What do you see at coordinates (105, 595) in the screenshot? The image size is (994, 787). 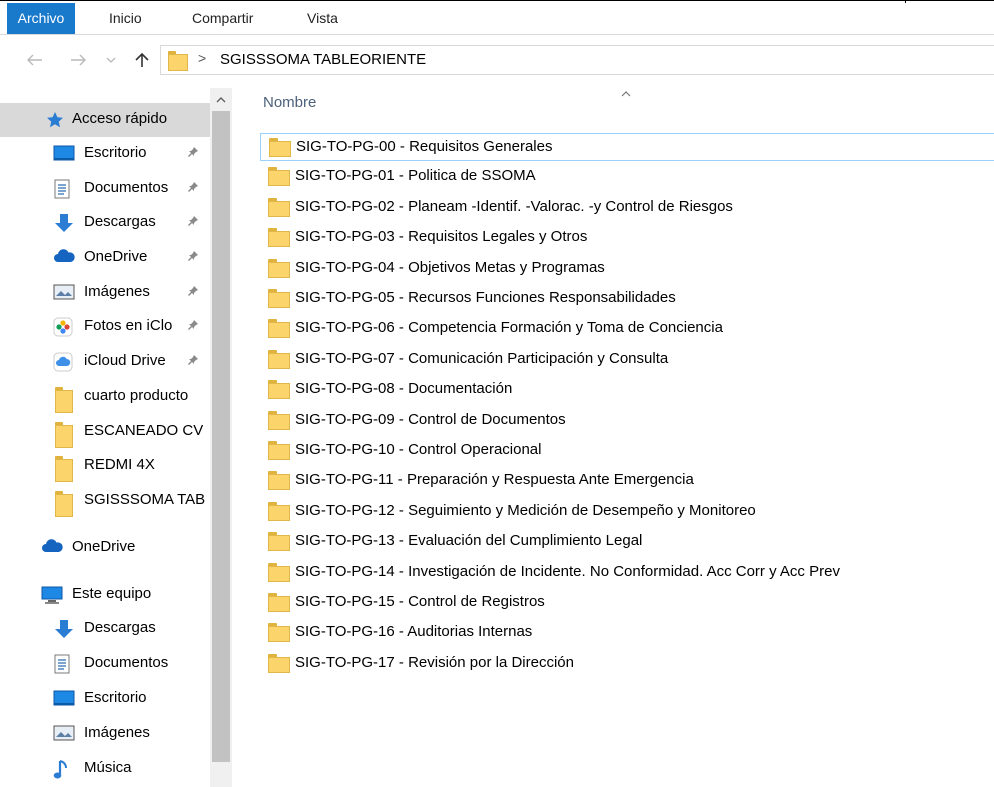 I see `sidebar-item-este-equipo: Este equipo` at bounding box center [105, 595].